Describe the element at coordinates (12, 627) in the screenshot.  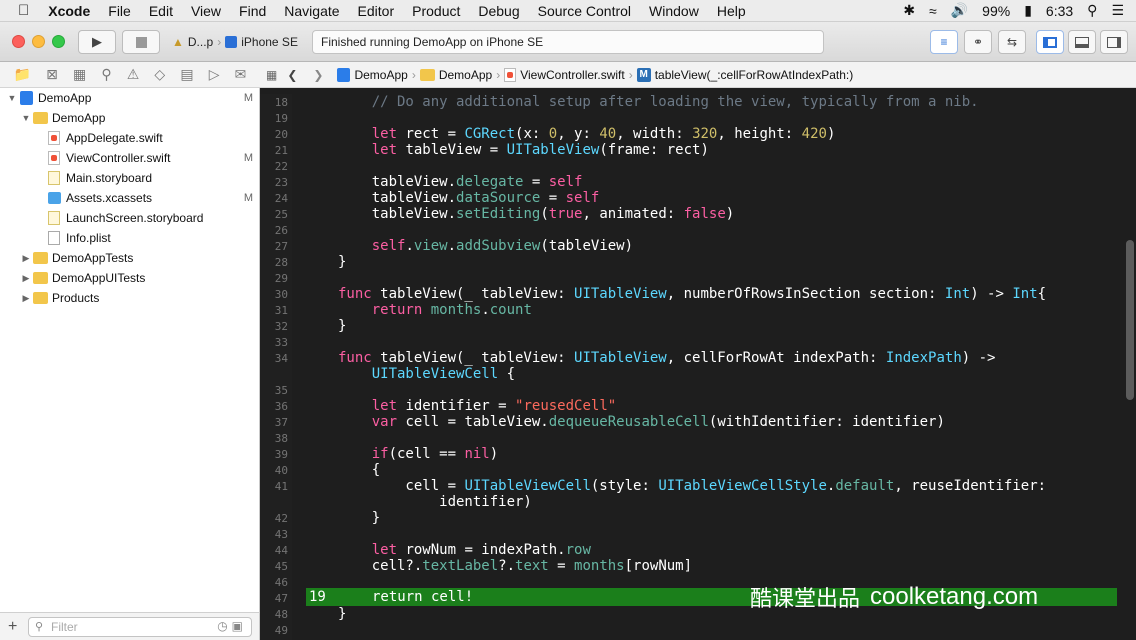
I see `add-file-icon: +` at that location.